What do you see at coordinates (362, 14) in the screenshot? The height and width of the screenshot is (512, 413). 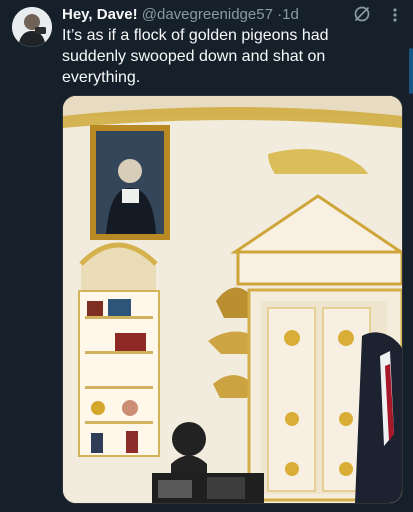 I see `grok-icon` at bounding box center [362, 14].